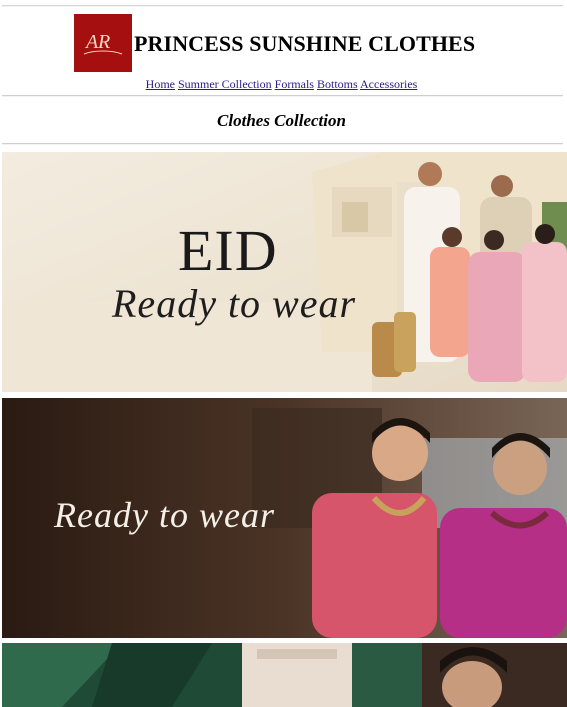 This screenshot has width=567, height=707. What do you see at coordinates (281, 120) in the screenshot?
I see `collection-title: Clothes Collection` at bounding box center [281, 120].